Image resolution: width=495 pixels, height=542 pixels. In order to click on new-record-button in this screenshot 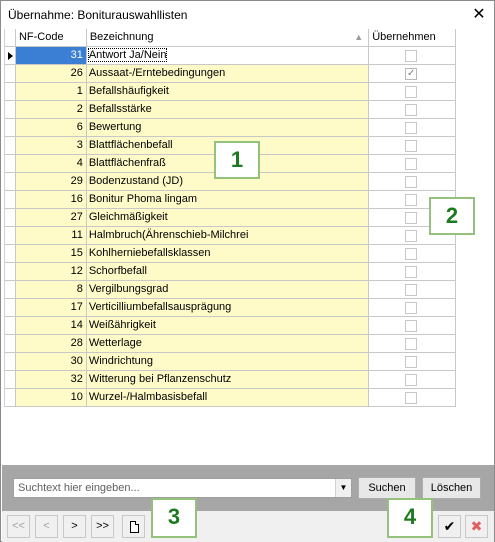, I will do `click(133, 526)`.